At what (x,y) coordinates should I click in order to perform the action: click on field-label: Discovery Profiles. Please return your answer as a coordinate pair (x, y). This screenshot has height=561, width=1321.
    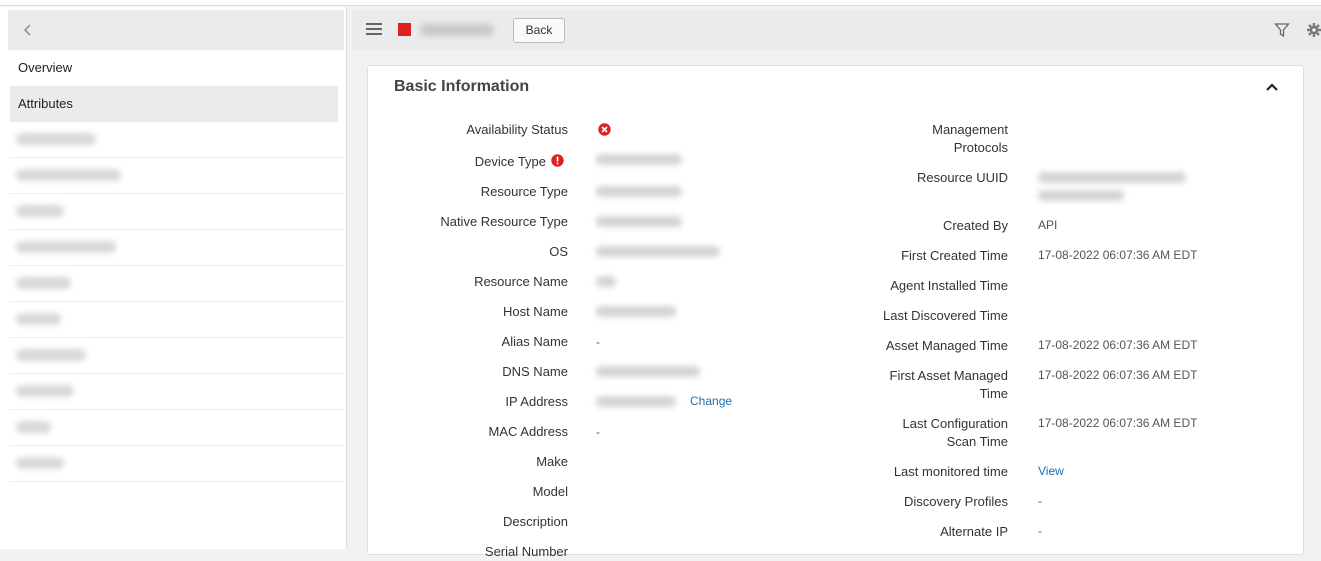
    Looking at the image, I should click on (955, 501).